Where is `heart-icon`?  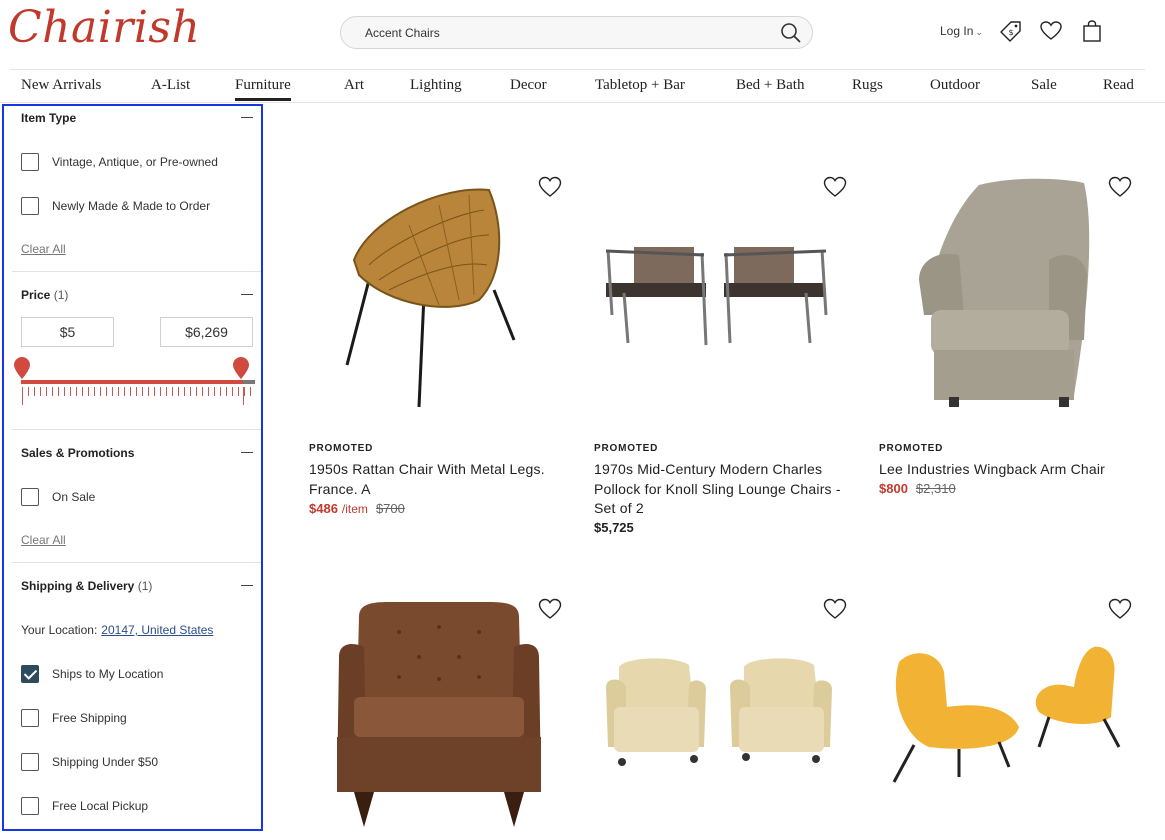 heart-icon is located at coordinates (1051, 31).